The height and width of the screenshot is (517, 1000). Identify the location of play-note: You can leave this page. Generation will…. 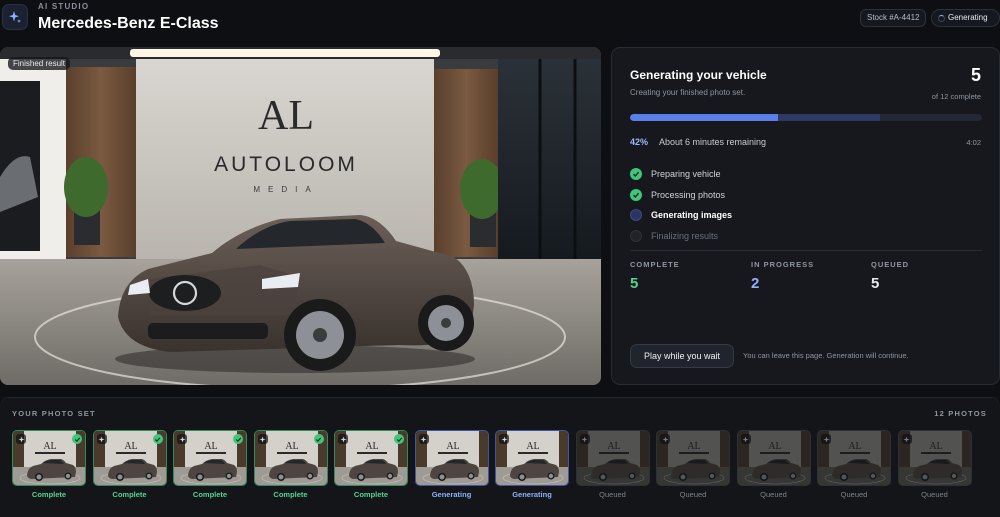
(826, 355).